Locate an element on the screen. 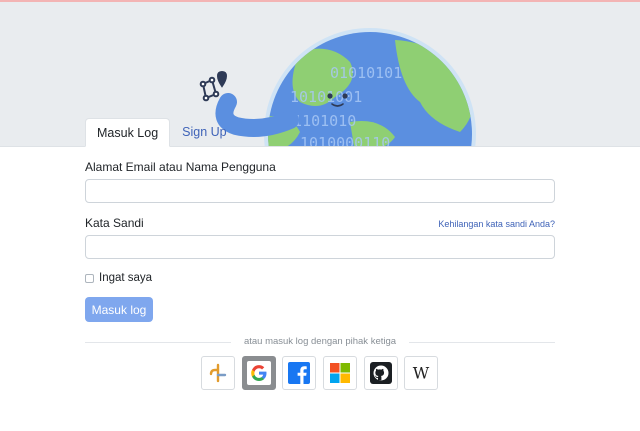 The height and width of the screenshot is (431, 640). auth-tabs: Masuk Log Sign Up is located at coordinates (161, 132).